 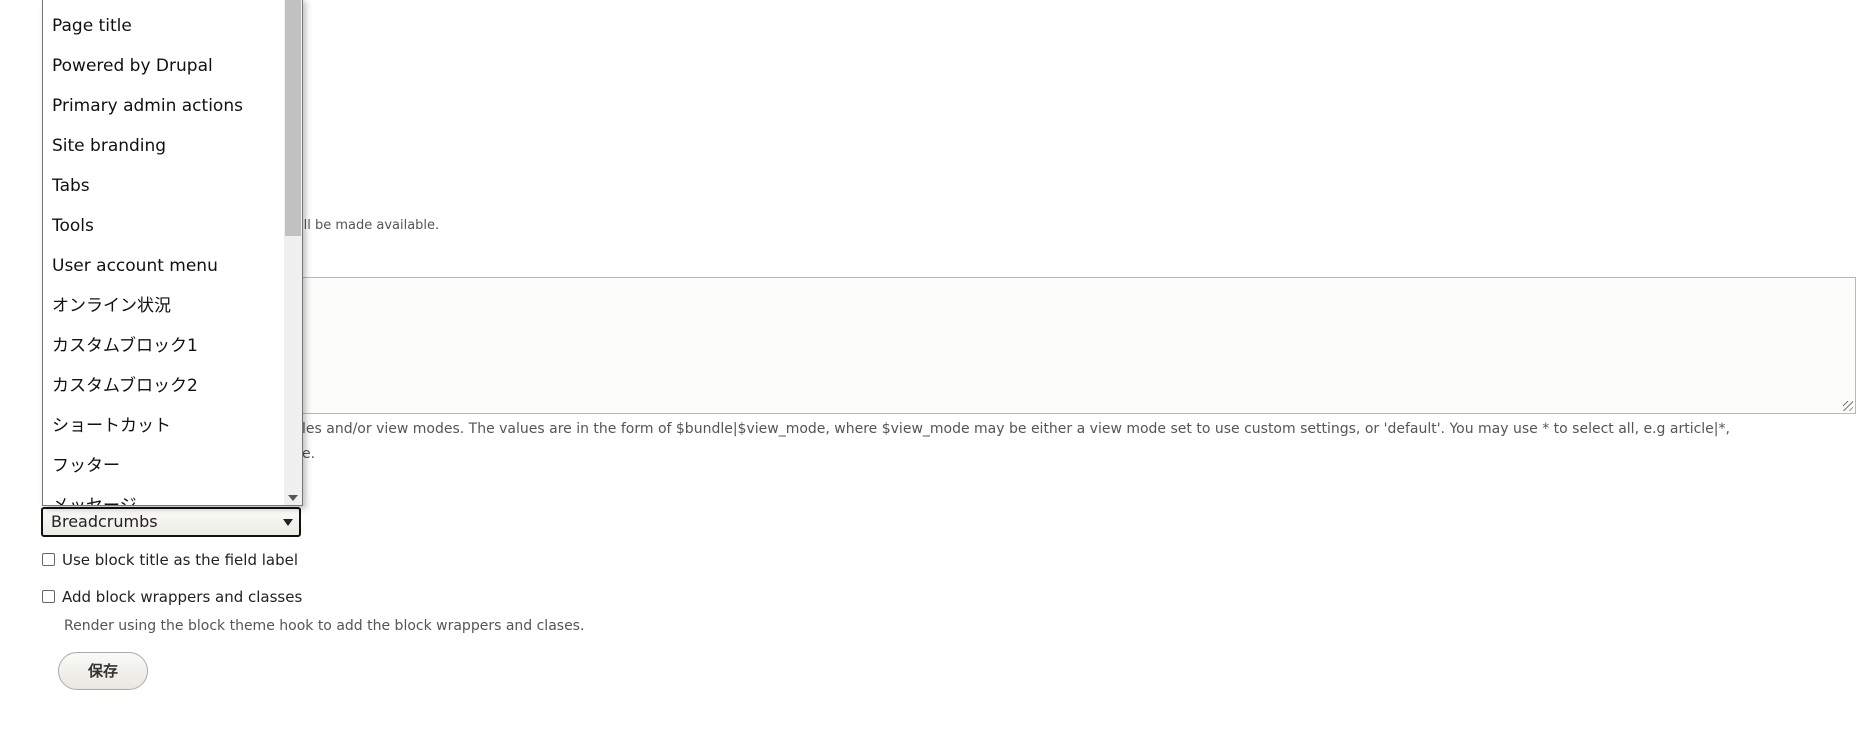 What do you see at coordinates (293, 118) in the screenshot?
I see `scrollbar-thumb` at bounding box center [293, 118].